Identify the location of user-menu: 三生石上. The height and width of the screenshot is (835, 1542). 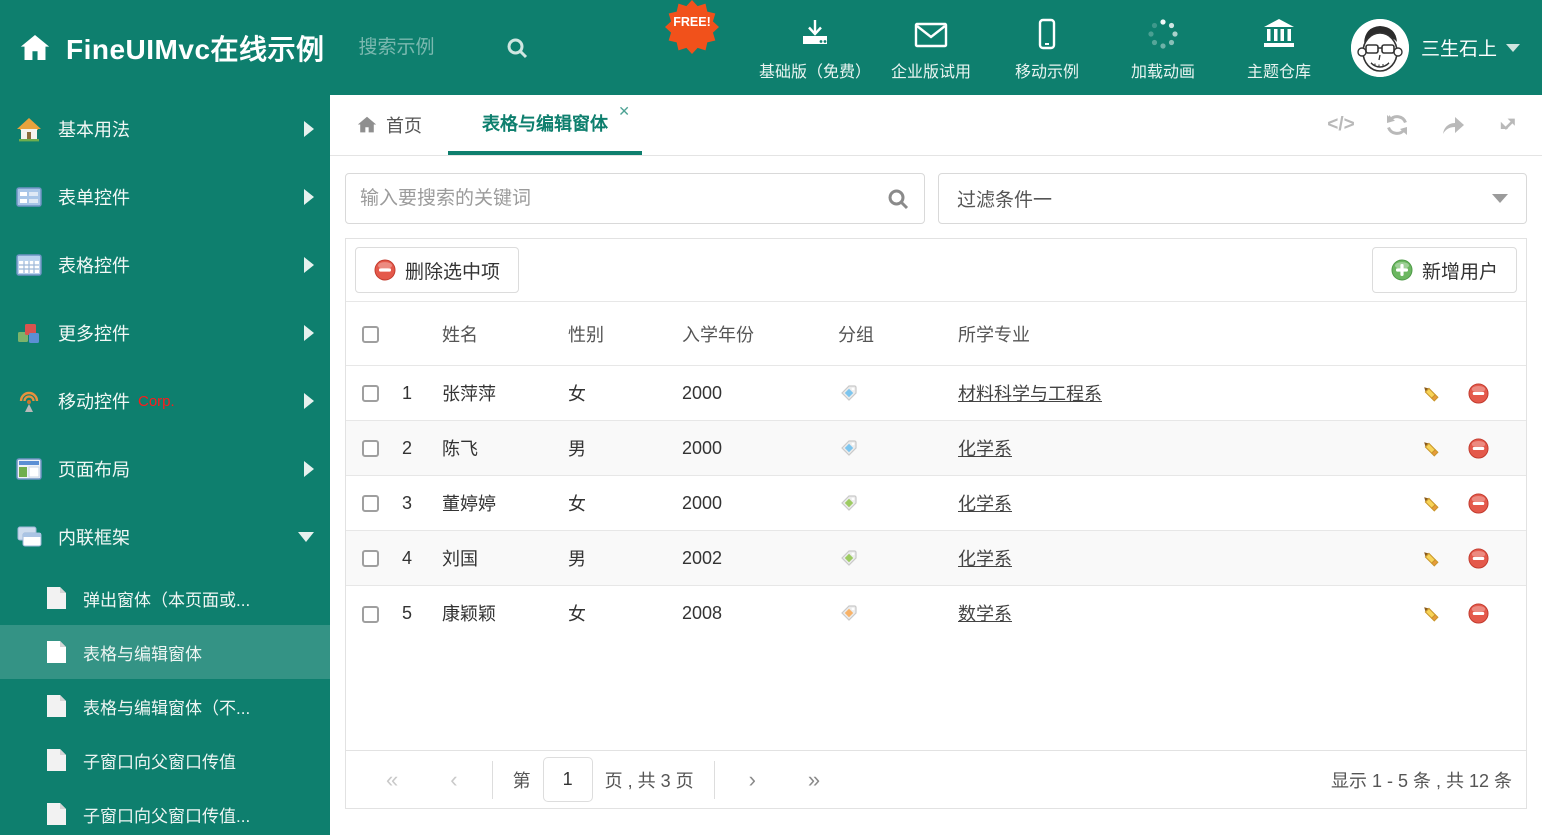
(1435, 47).